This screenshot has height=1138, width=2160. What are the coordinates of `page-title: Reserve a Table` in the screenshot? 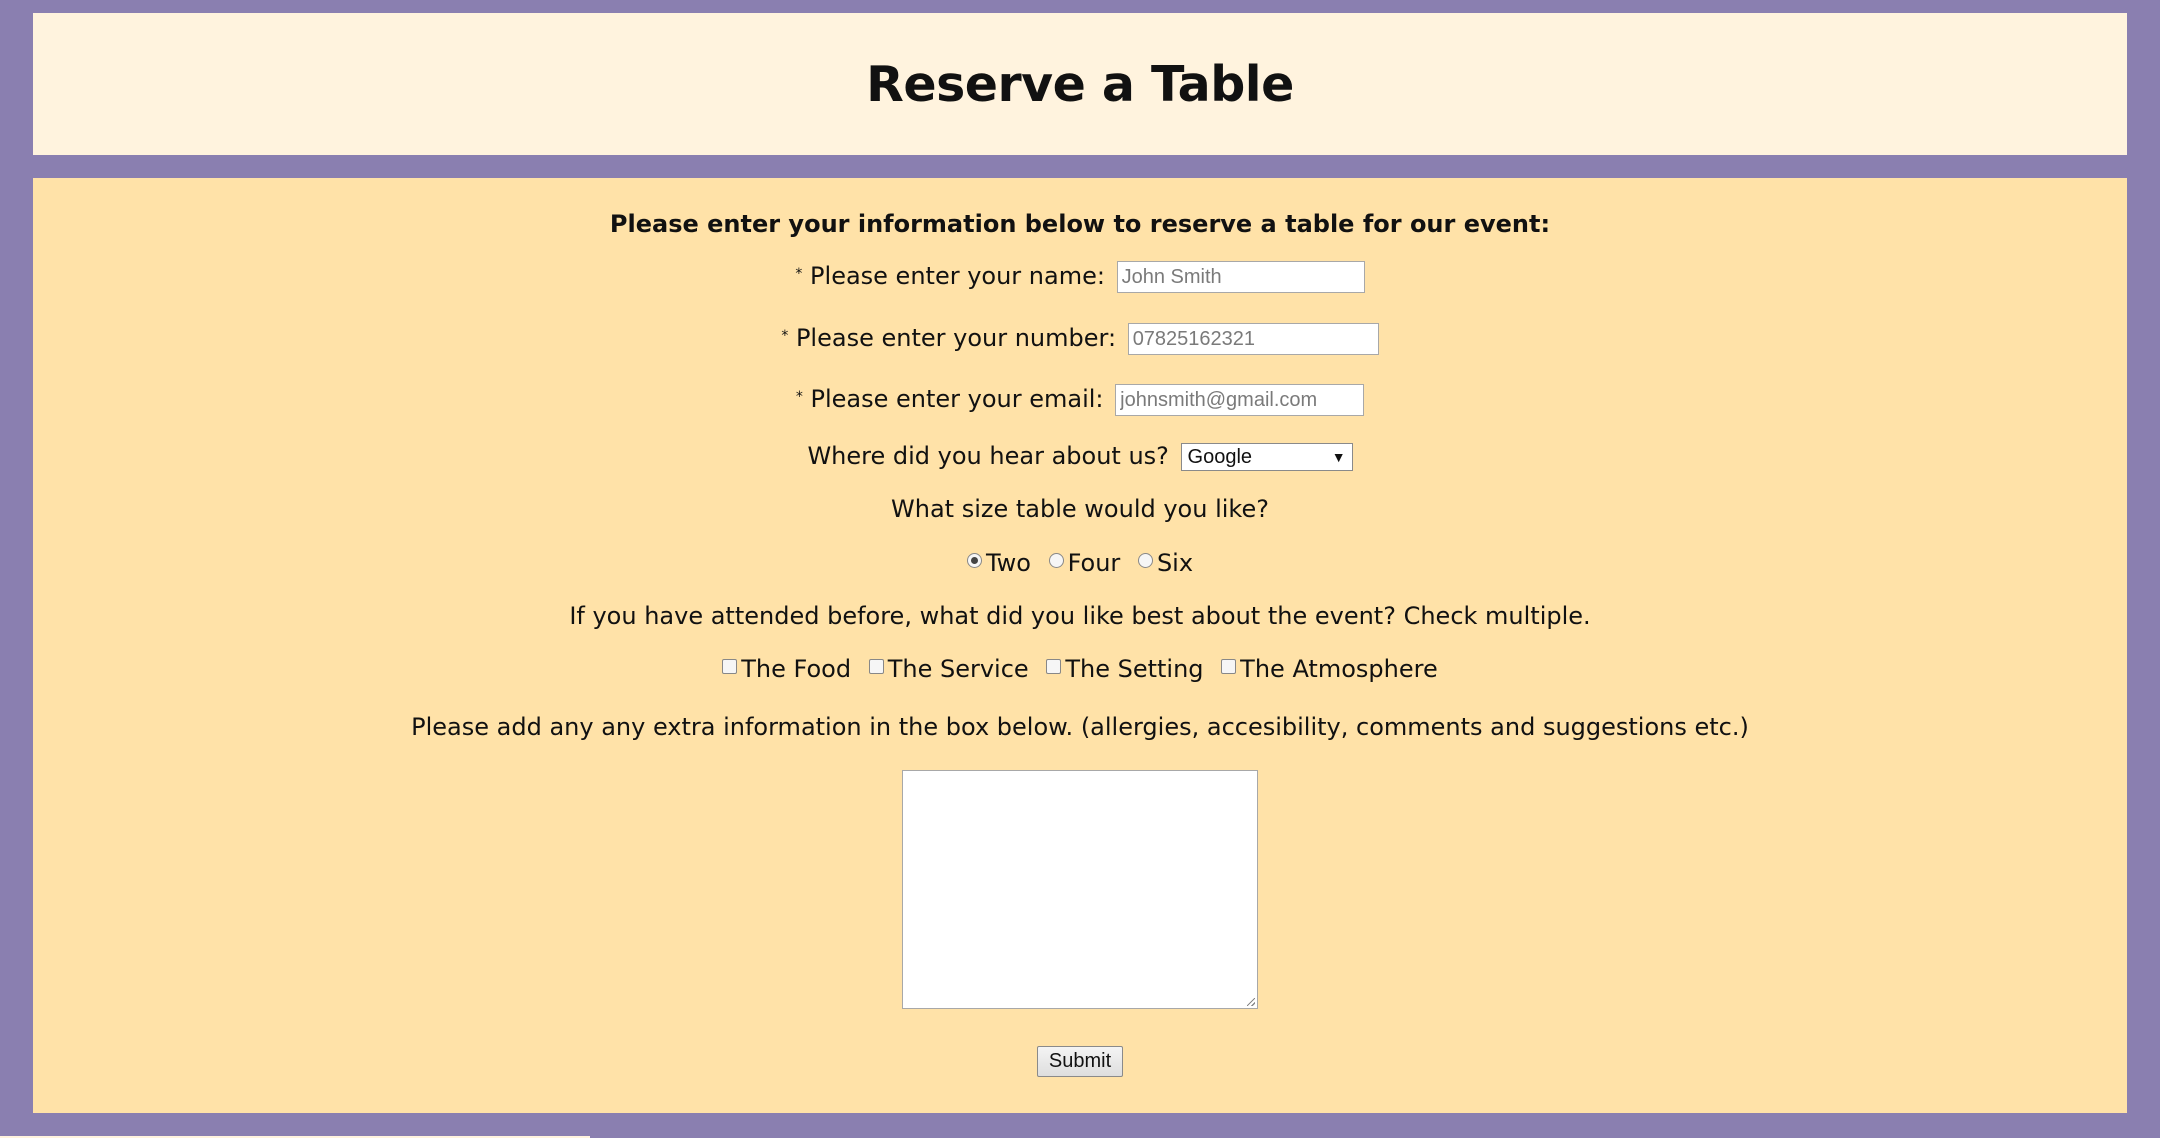 It's located at (1080, 84).